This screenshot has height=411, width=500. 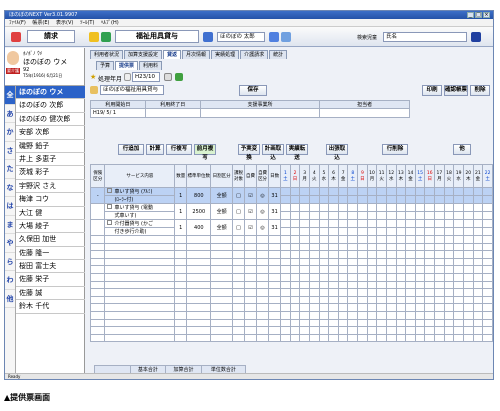 What do you see at coordinates (17, 23) in the screenshot?
I see `menu-file: ﾌｧｲﾙ(F)` at bounding box center [17, 23].